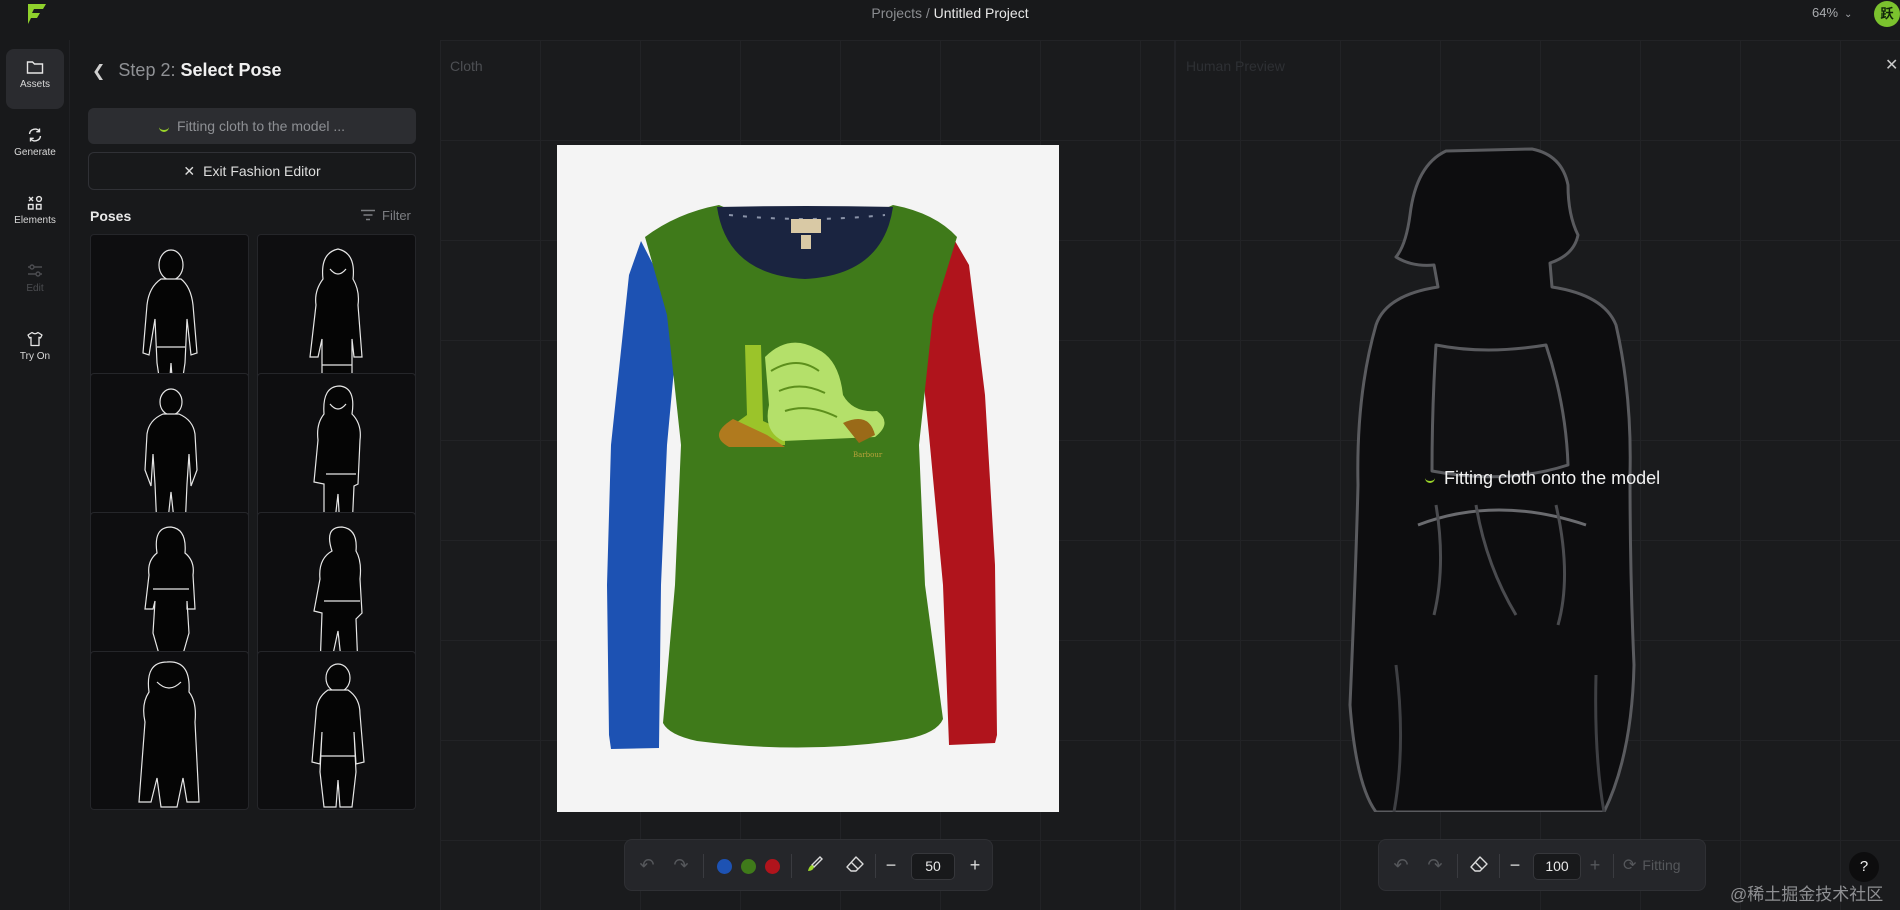 Image resolution: width=1900 pixels, height=910 pixels. Describe the element at coordinates (981, 13) in the screenshot. I see `project-name: Untitled Project` at that location.